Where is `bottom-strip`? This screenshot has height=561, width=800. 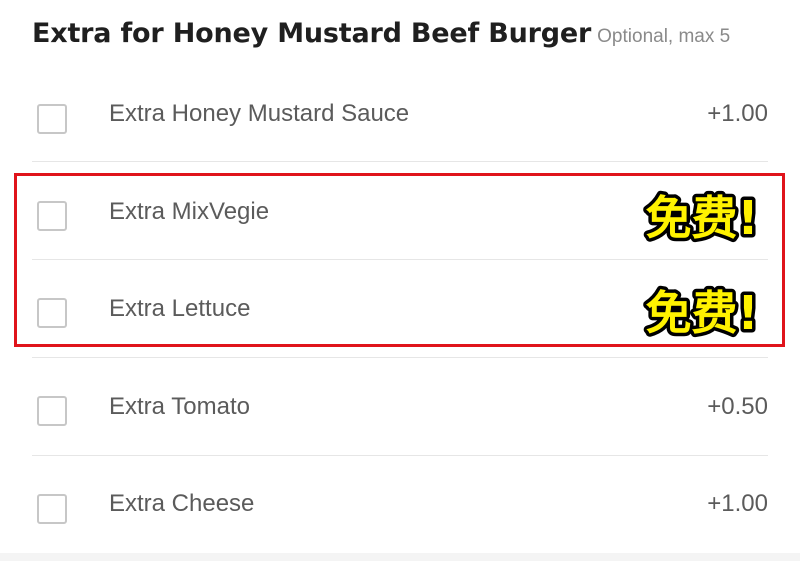
bottom-strip is located at coordinates (400, 557).